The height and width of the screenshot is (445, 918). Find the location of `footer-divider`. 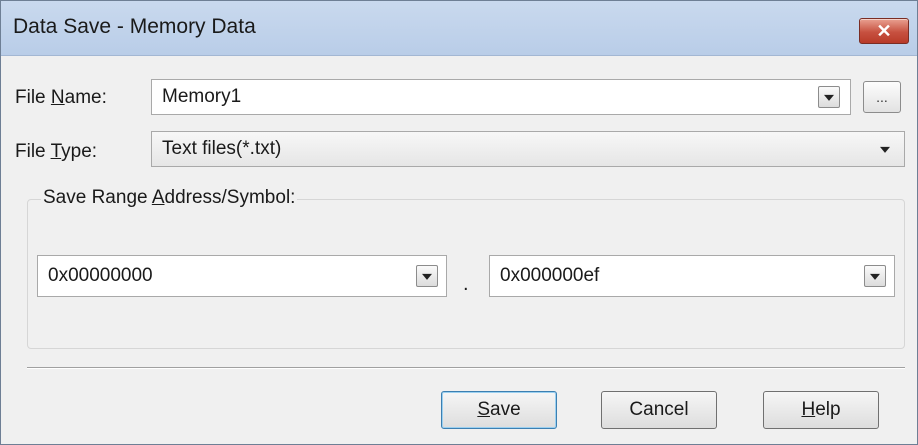

footer-divider is located at coordinates (466, 368).